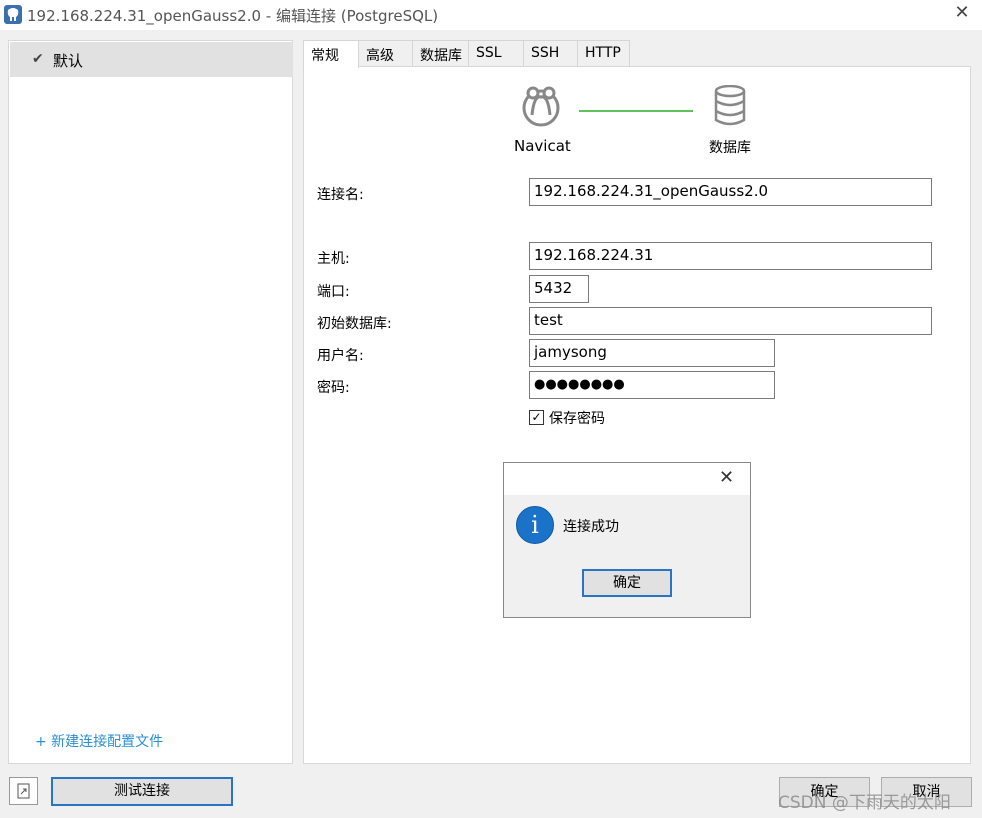  I want to click on test-connection-button: 测试连接, so click(142, 791).